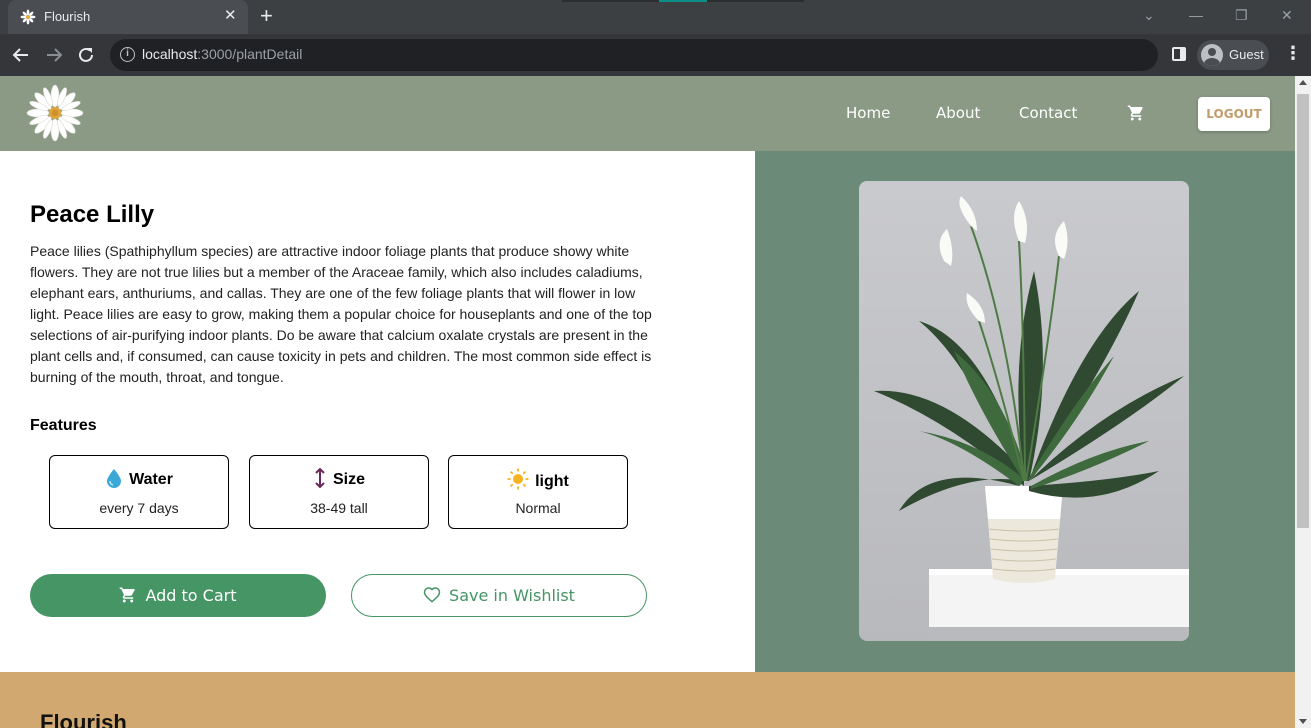 The image size is (1311, 728). I want to click on scroll-down-arrow-icon, so click(1303, 721).